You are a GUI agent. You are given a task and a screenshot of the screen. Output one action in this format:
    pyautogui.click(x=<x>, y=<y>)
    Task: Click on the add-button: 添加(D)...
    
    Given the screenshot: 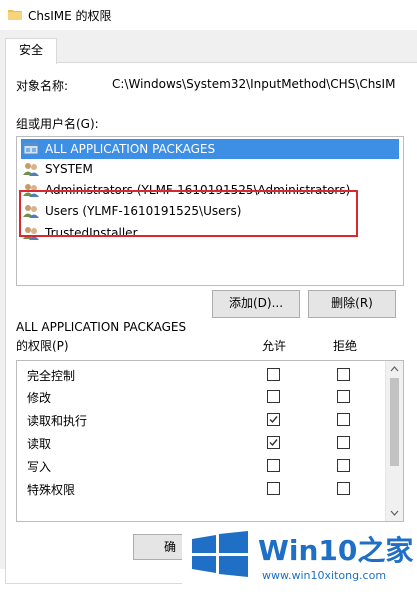 What is the action you would take?
    pyautogui.click(x=256, y=304)
    